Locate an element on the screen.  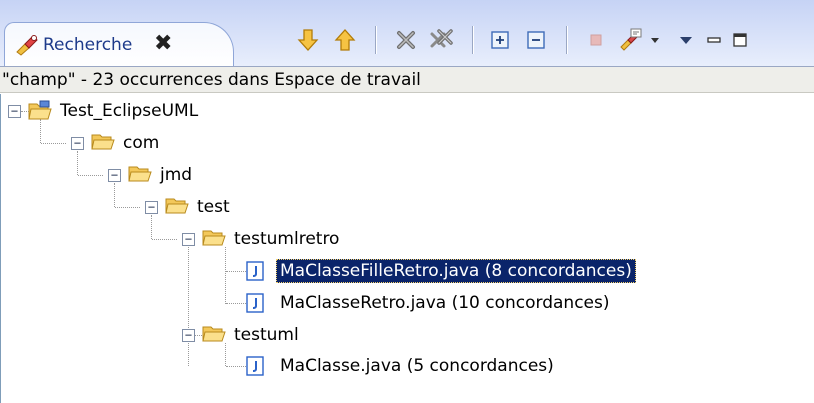
cancel-search-button is located at coordinates (596, 40).